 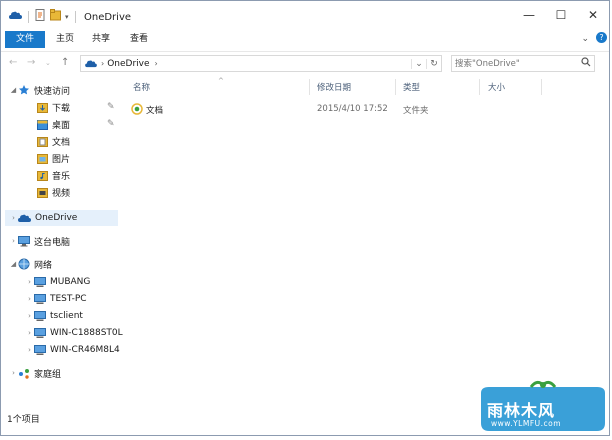 What do you see at coordinates (40, 16) in the screenshot?
I see `properties-icon` at bounding box center [40, 16].